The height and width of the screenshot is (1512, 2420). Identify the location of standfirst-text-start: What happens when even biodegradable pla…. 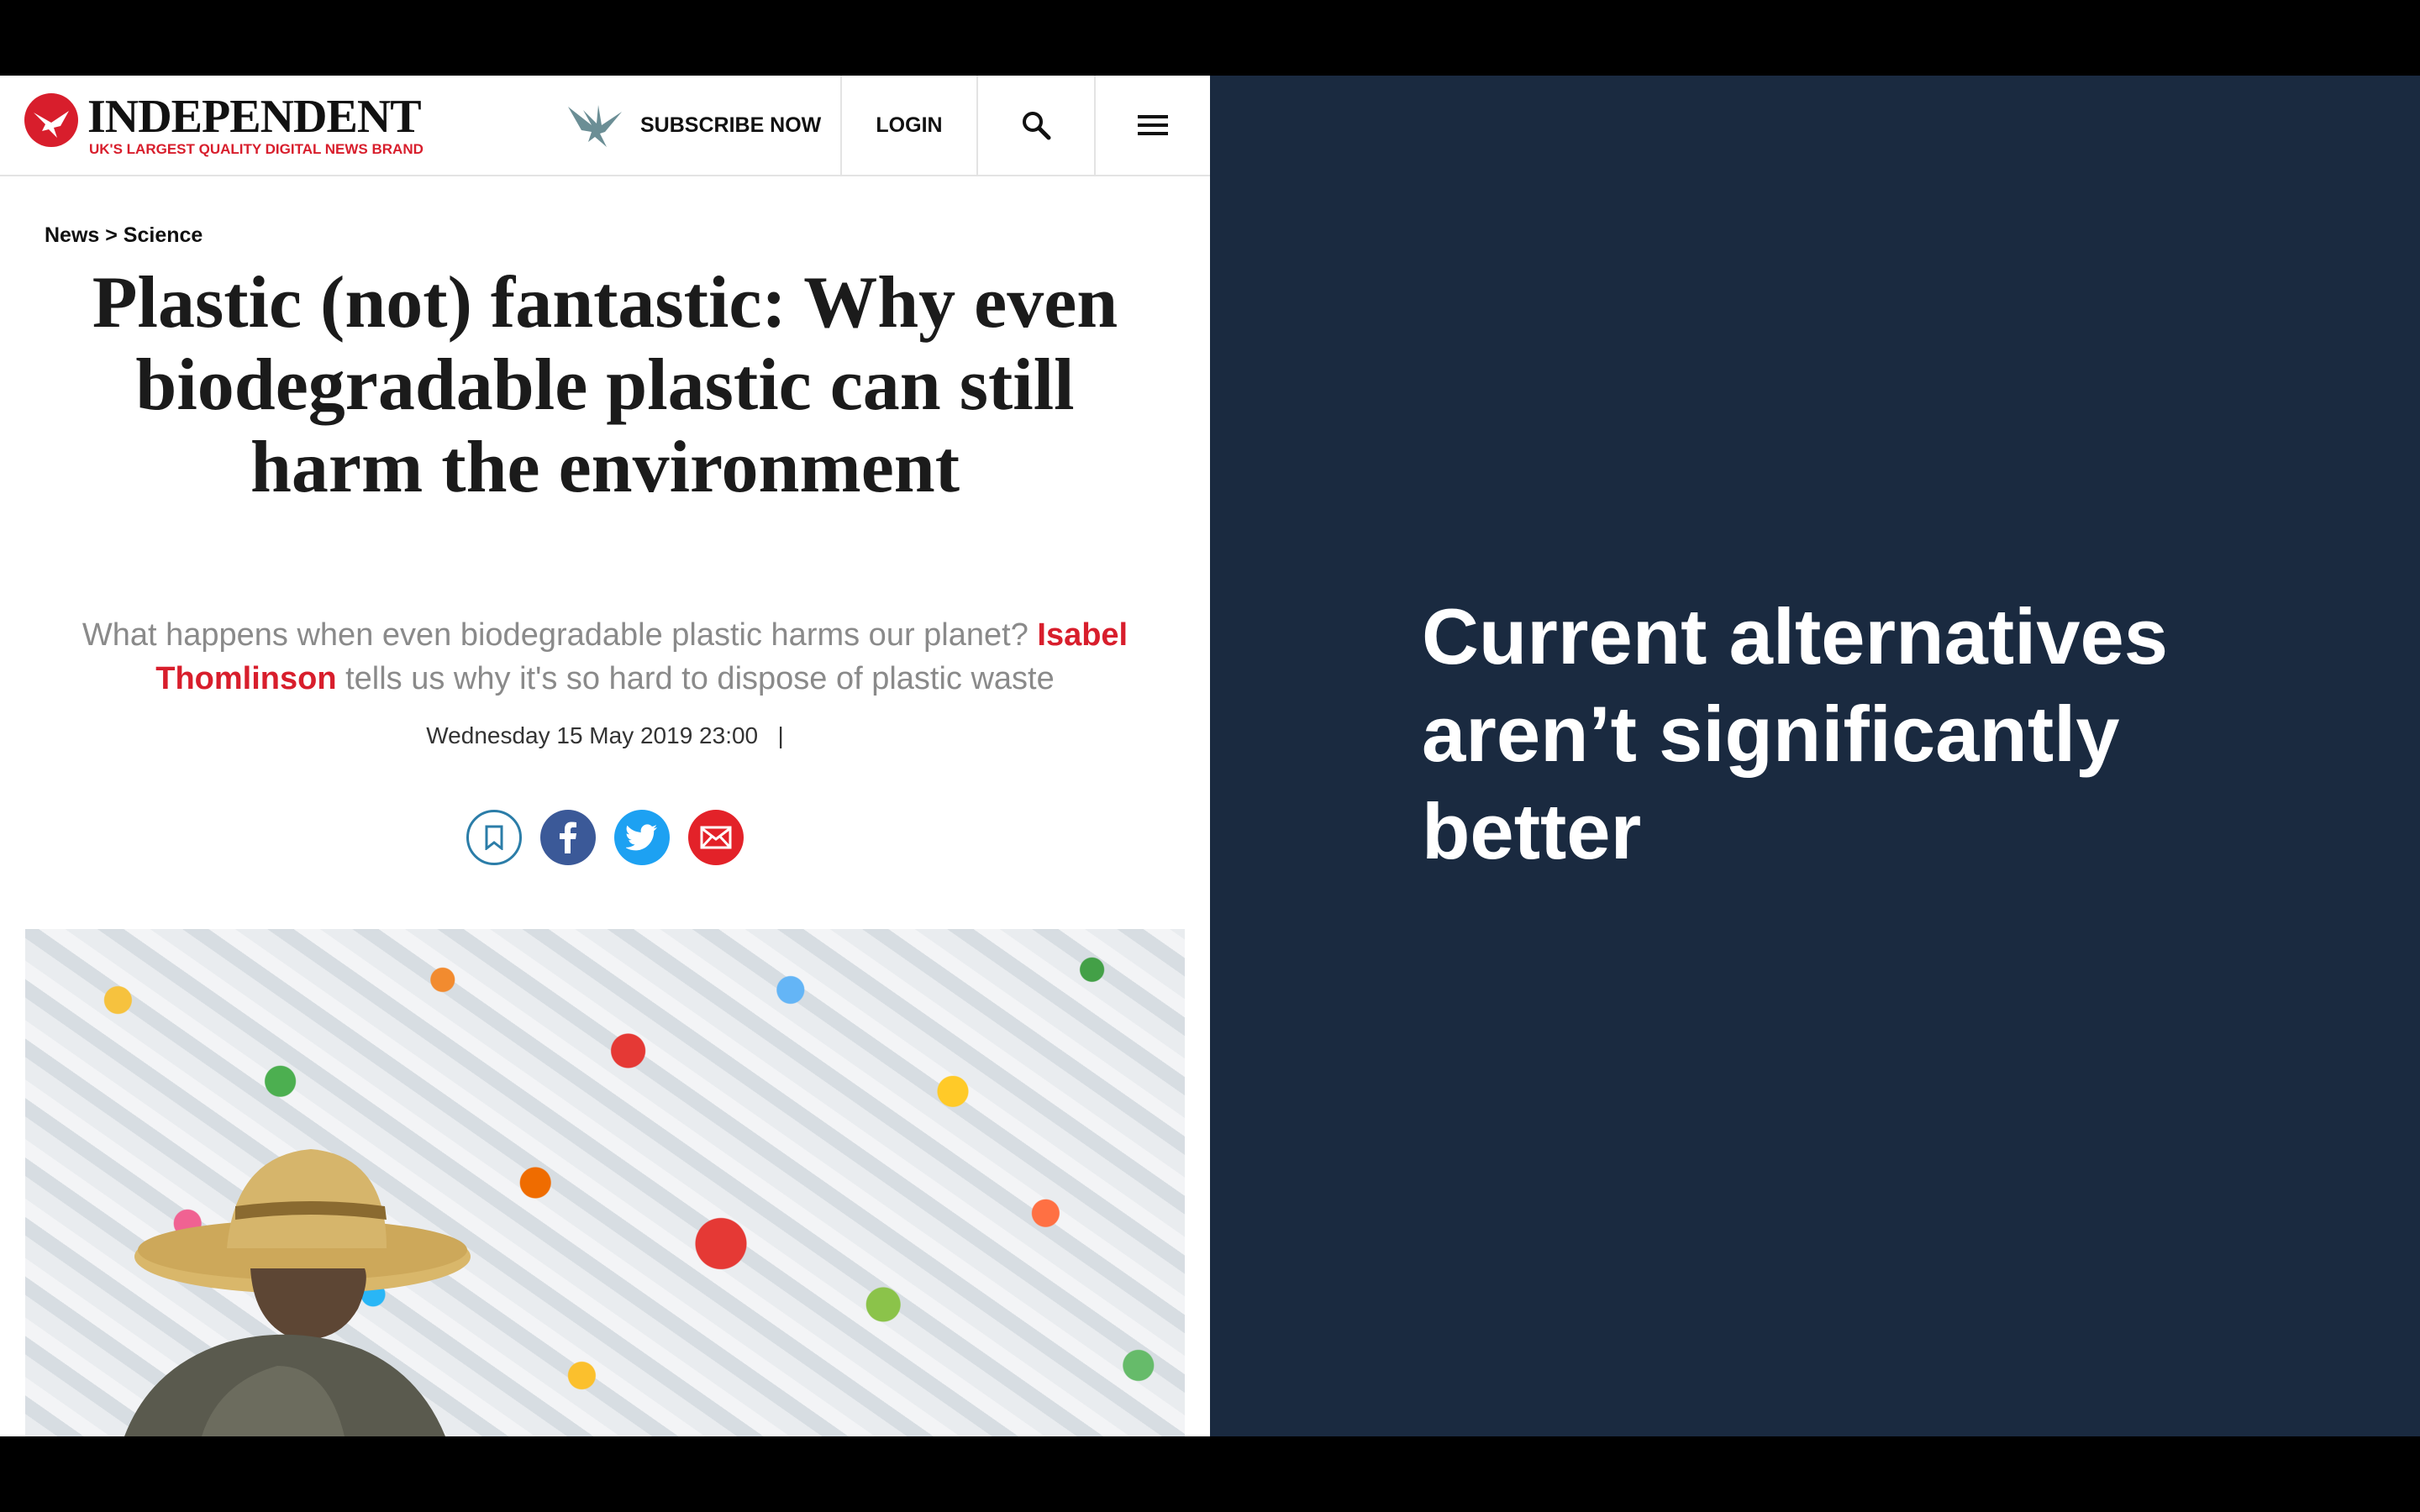
(560, 635).